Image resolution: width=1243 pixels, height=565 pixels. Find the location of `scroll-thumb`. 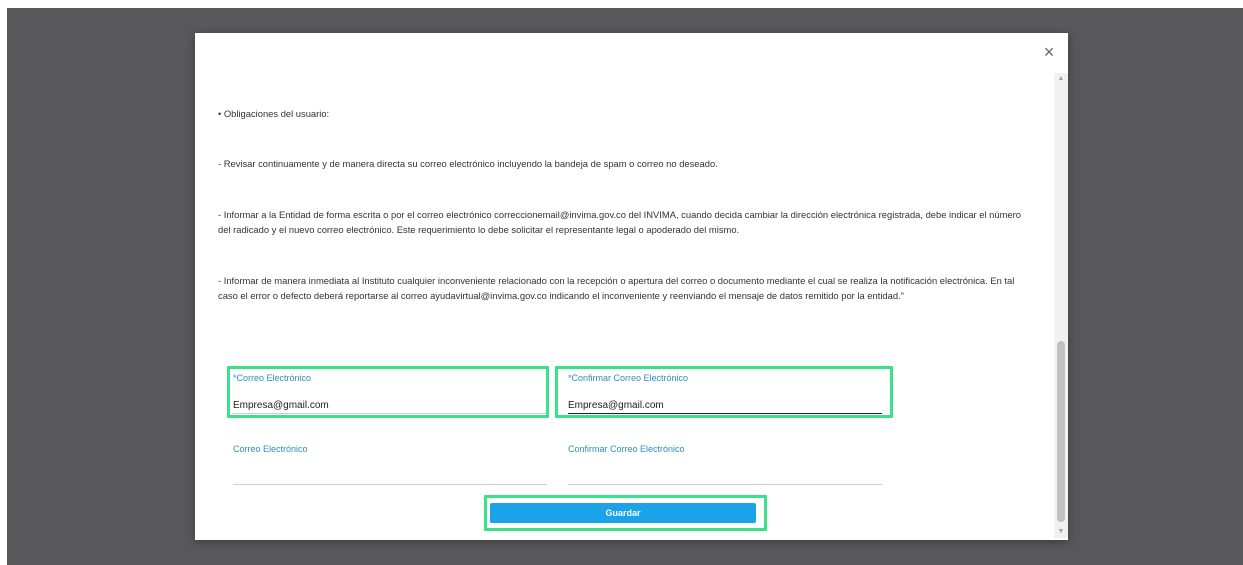

scroll-thumb is located at coordinates (1061, 431).